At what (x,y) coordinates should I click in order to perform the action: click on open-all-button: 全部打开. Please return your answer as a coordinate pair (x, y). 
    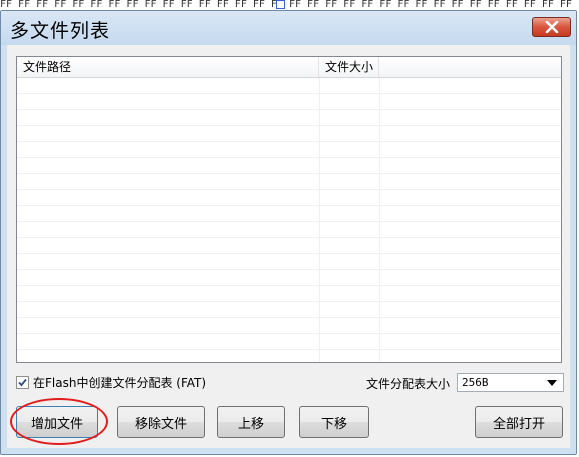
    Looking at the image, I should click on (519, 422).